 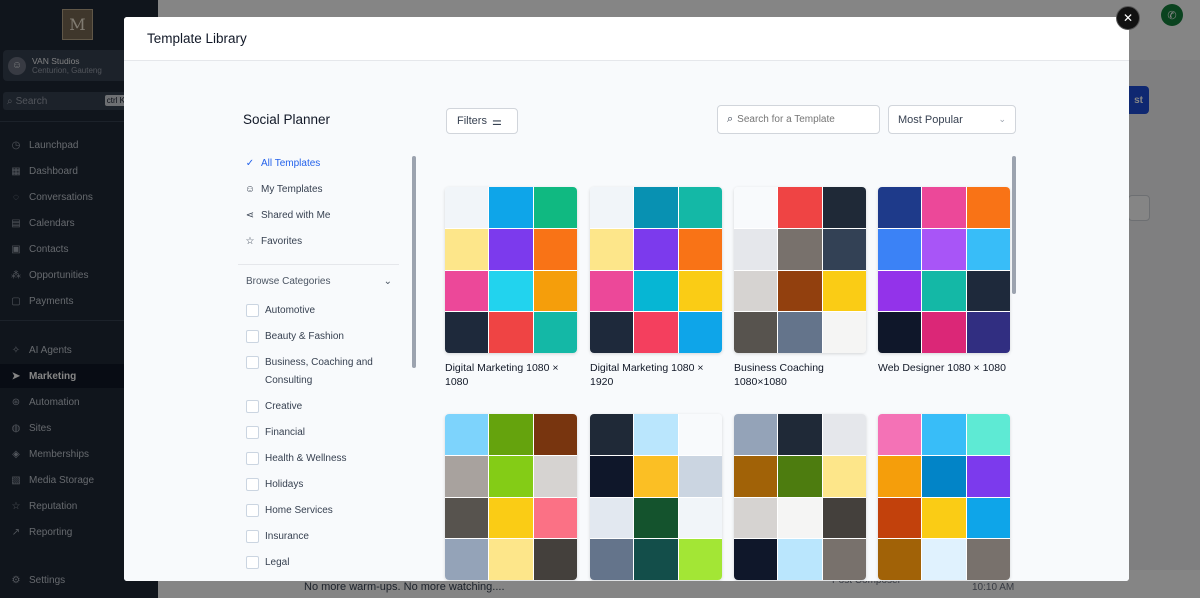 What do you see at coordinates (250, 163) in the screenshot?
I see `check-circle-icon: ✓` at bounding box center [250, 163].